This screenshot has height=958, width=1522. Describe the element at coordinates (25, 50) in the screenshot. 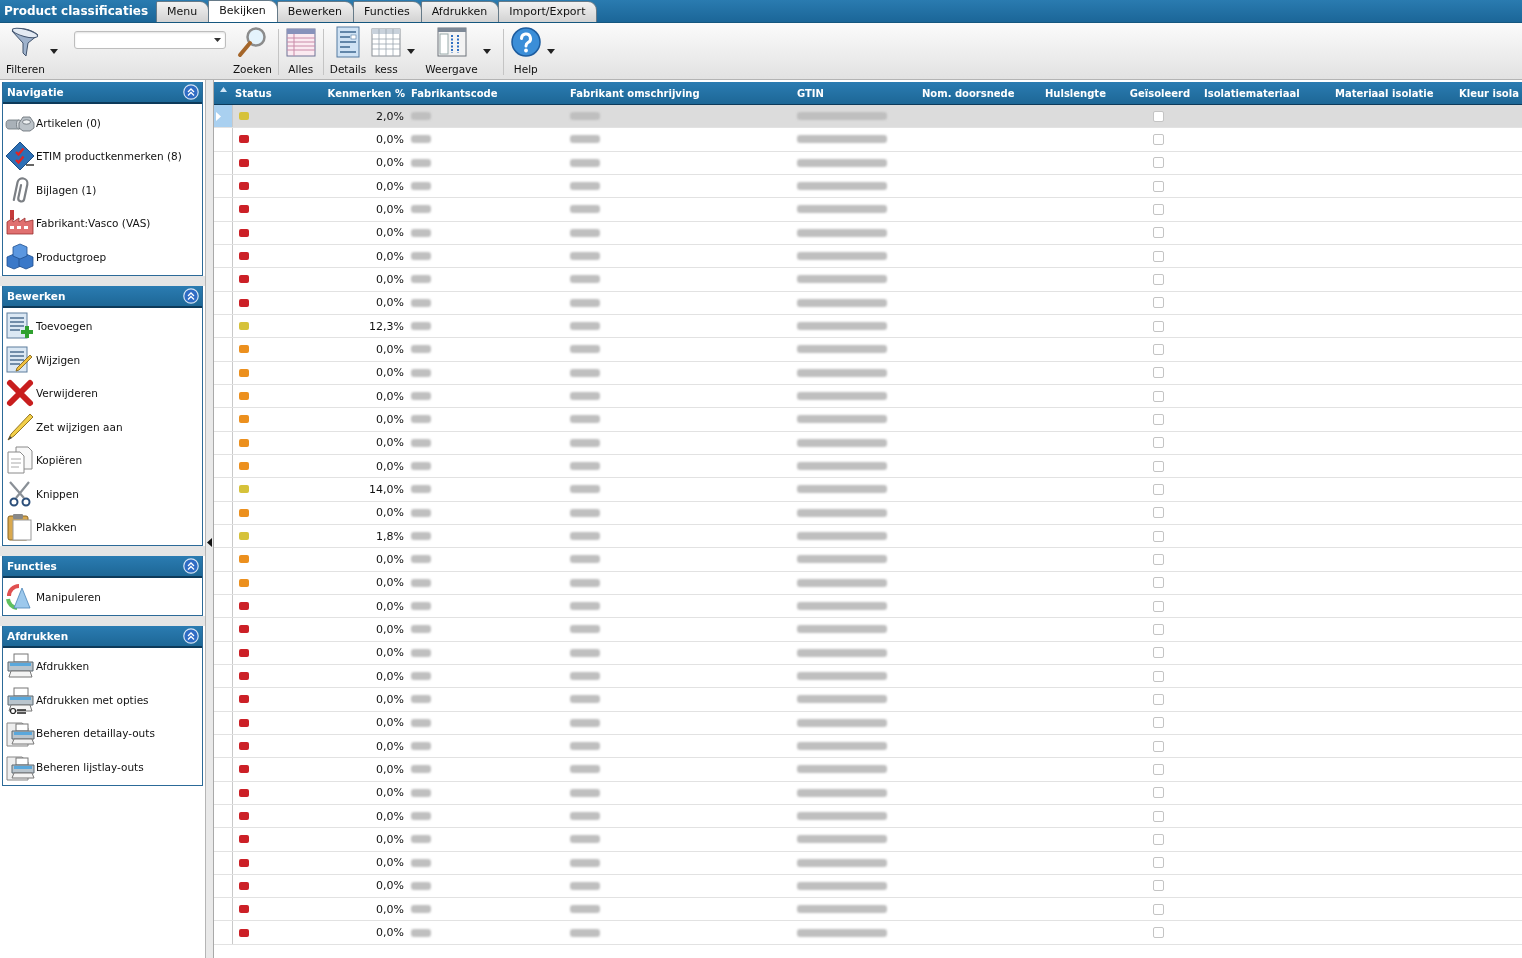

I see `toolbar-button: Filteren` at that location.